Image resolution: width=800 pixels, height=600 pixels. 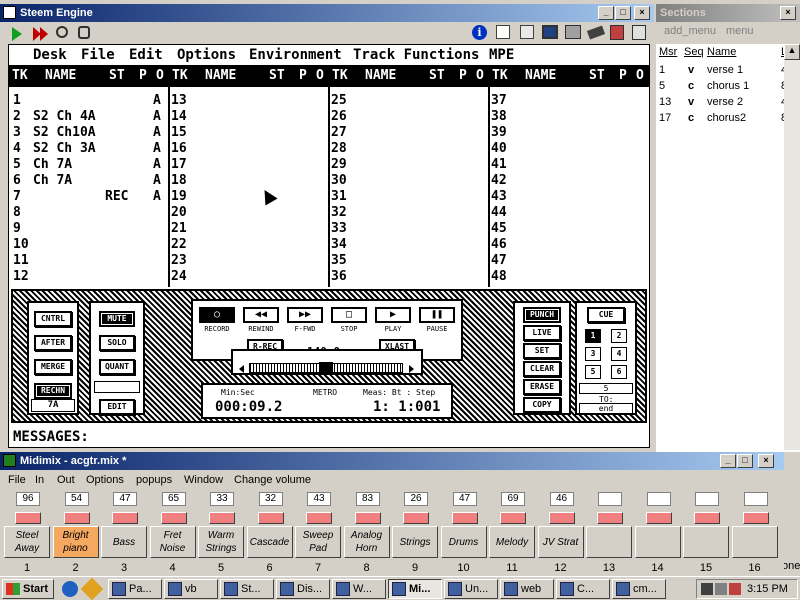 I want to click on volume-value-box: 43, so click(x=319, y=499).